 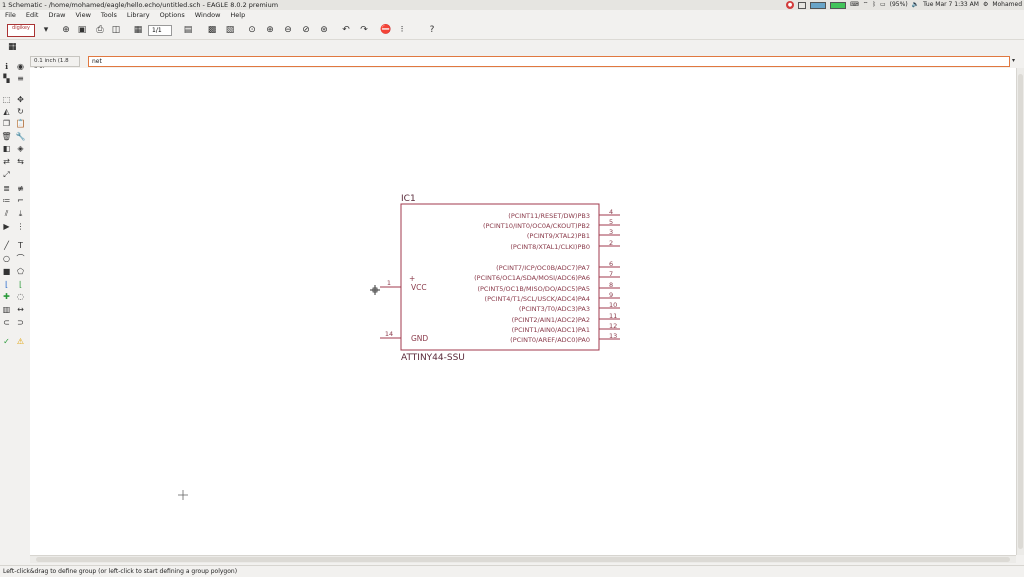 What do you see at coordinates (432, 30) in the screenshot?
I see `help-icon: ?` at bounding box center [432, 30].